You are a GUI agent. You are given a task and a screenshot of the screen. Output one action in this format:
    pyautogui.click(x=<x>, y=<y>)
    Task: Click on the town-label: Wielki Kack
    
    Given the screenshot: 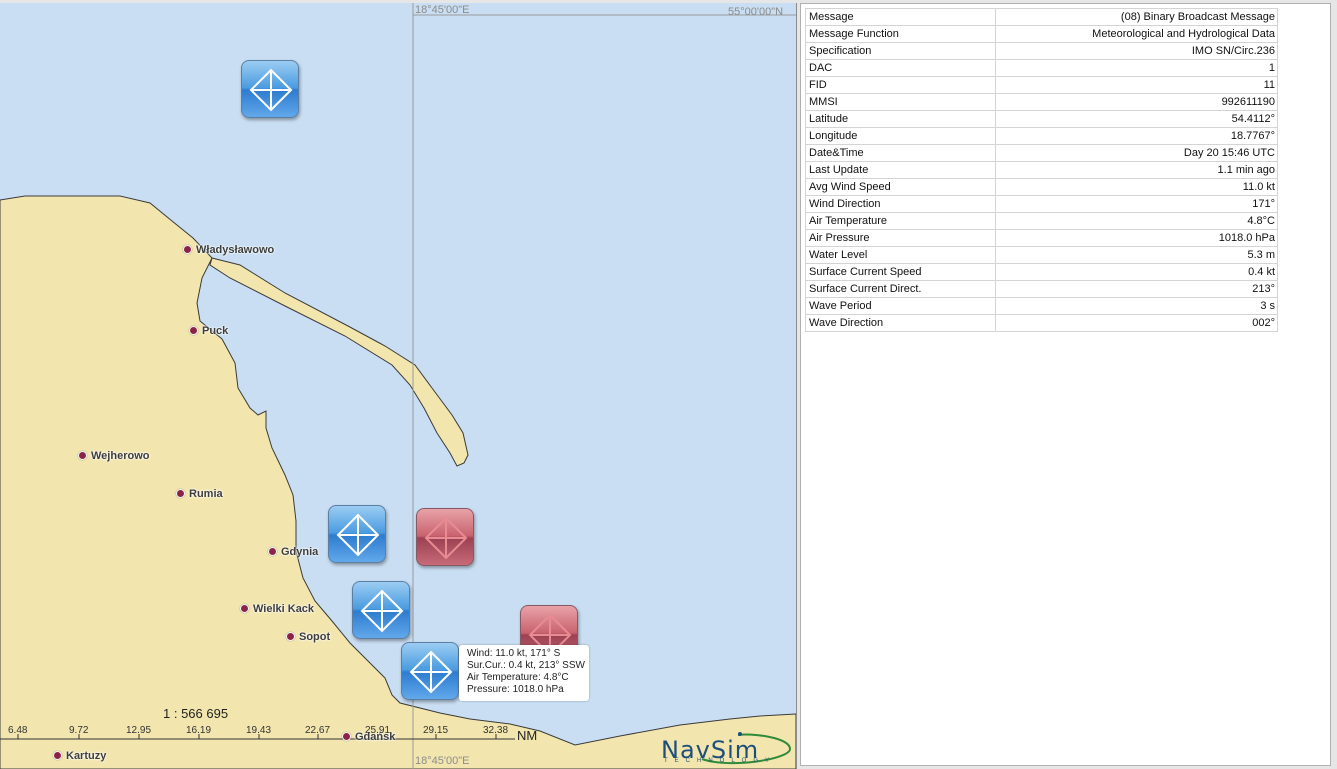 What is the action you would take?
    pyautogui.click(x=284, y=609)
    